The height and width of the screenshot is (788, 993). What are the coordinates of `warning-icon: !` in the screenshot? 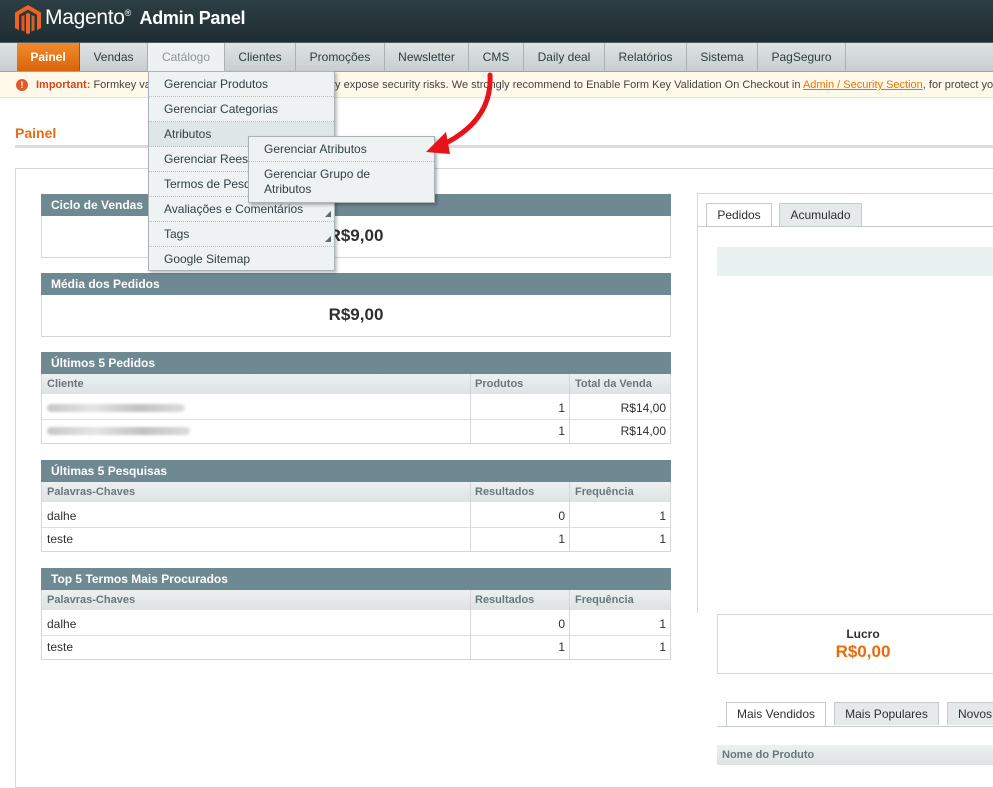 It's located at (22, 85).